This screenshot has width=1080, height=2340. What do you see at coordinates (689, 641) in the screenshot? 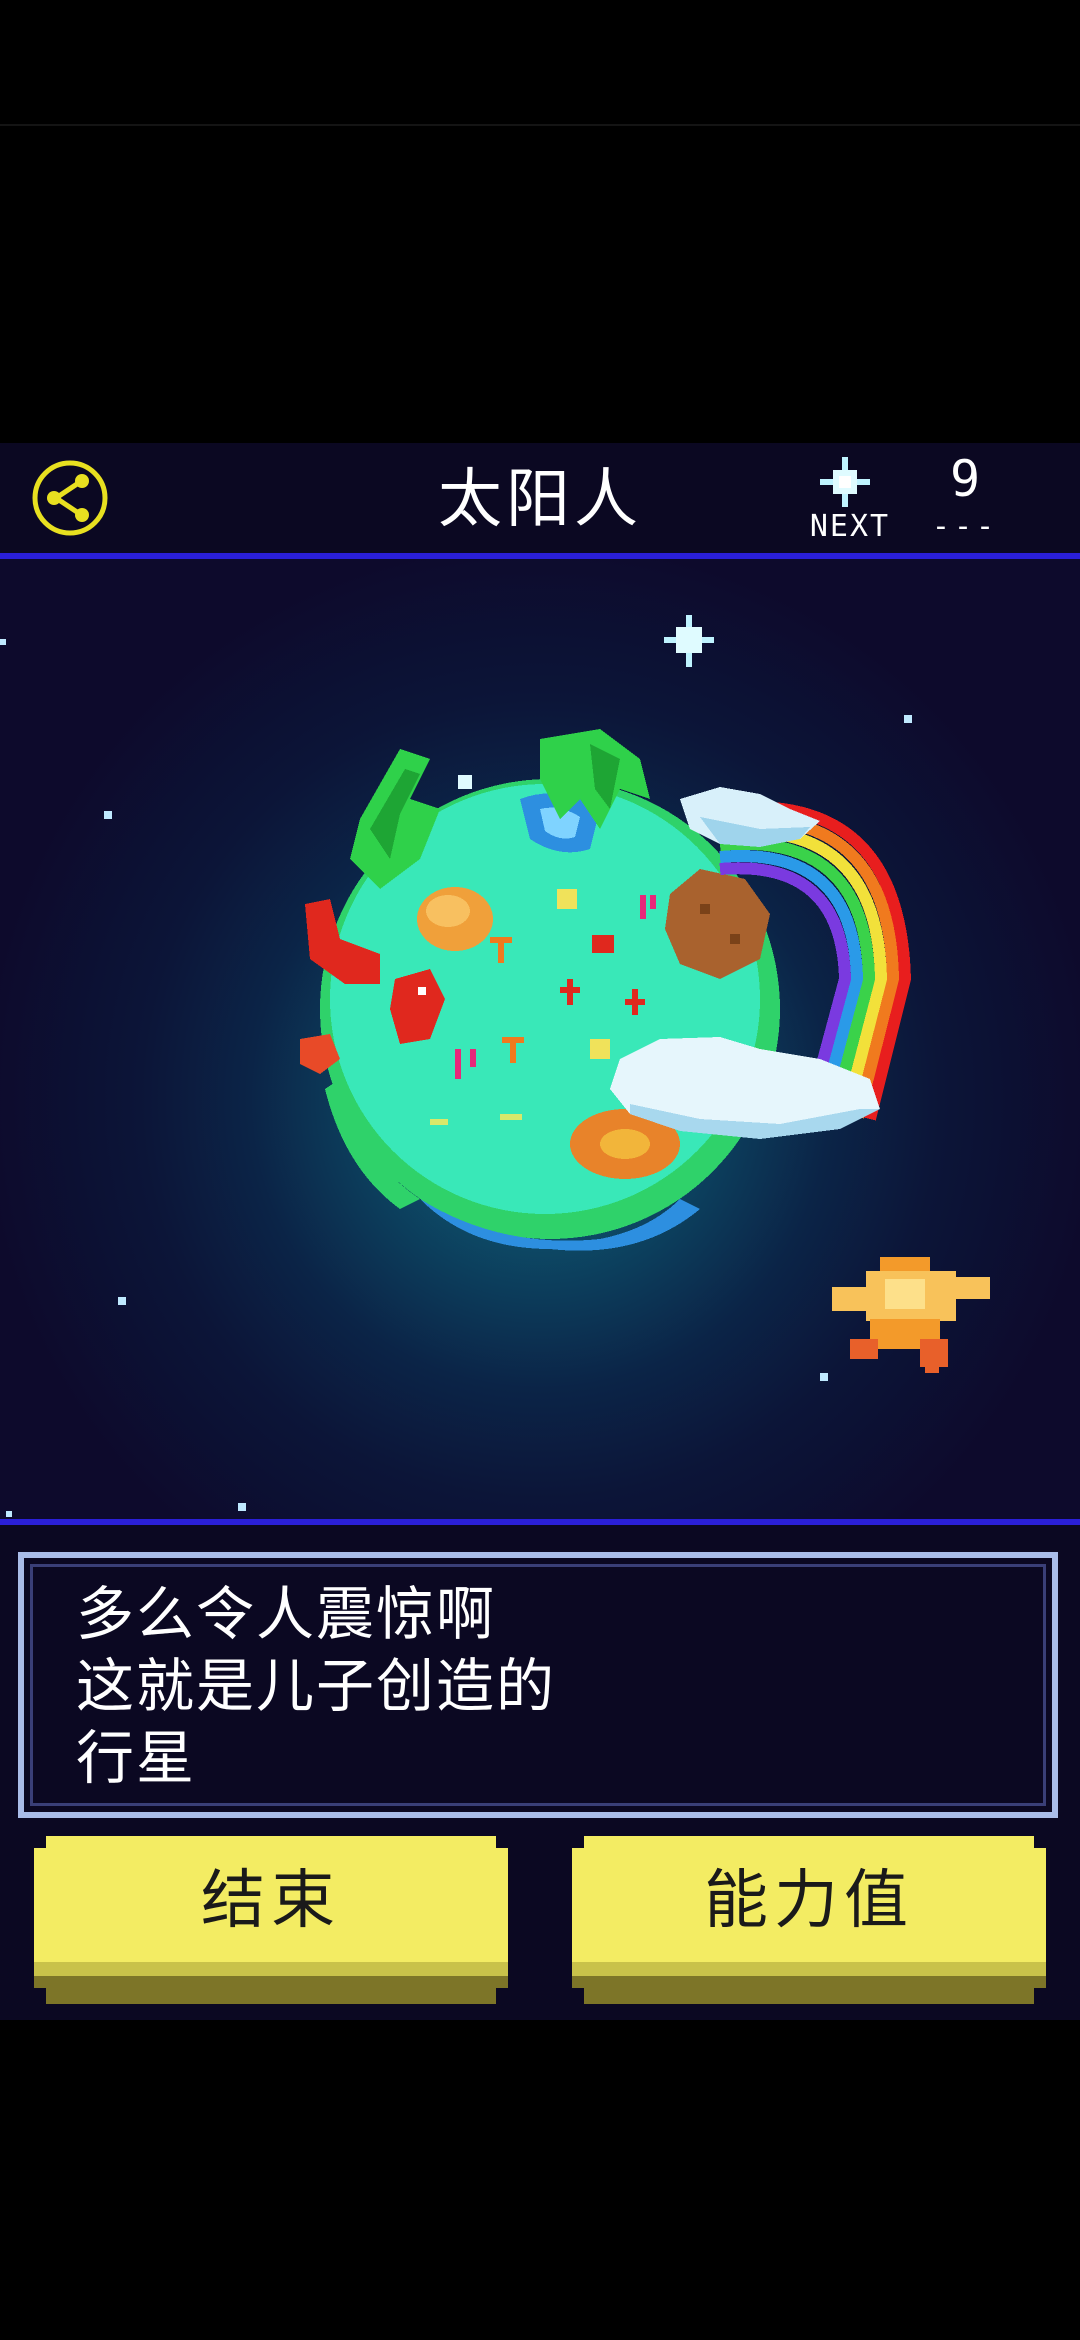
I see `twinkle-star-icon` at bounding box center [689, 641].